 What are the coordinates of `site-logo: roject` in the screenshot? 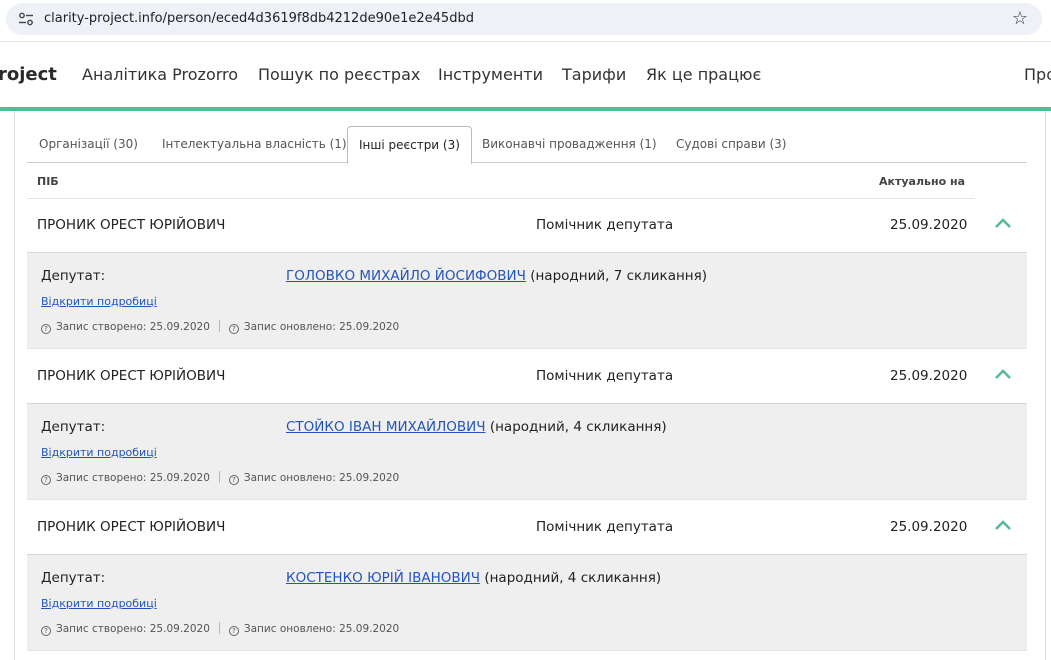 It's located at (28, 74).